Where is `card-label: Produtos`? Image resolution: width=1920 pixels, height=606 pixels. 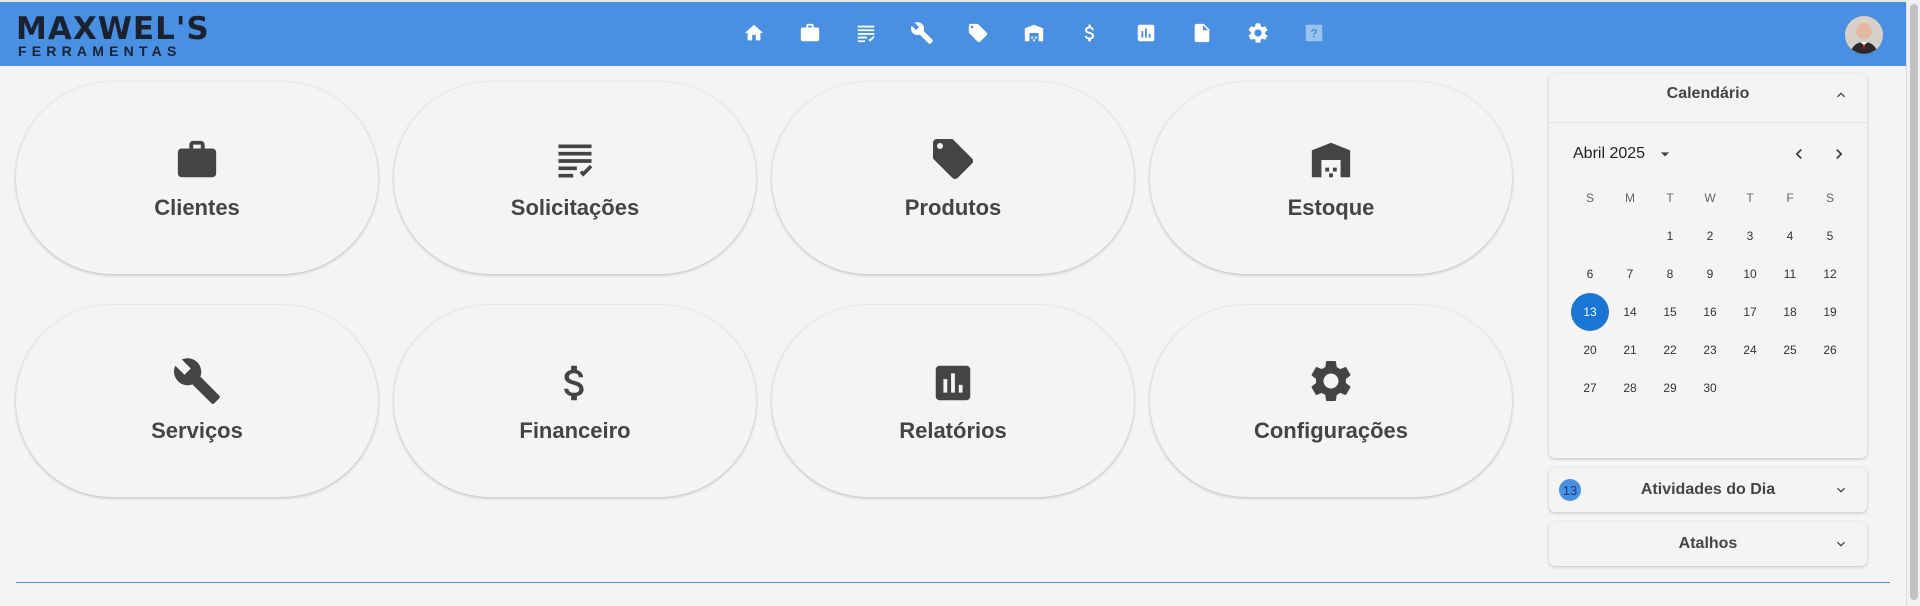
card-label: Produtos is located at coordinates (953, 207).